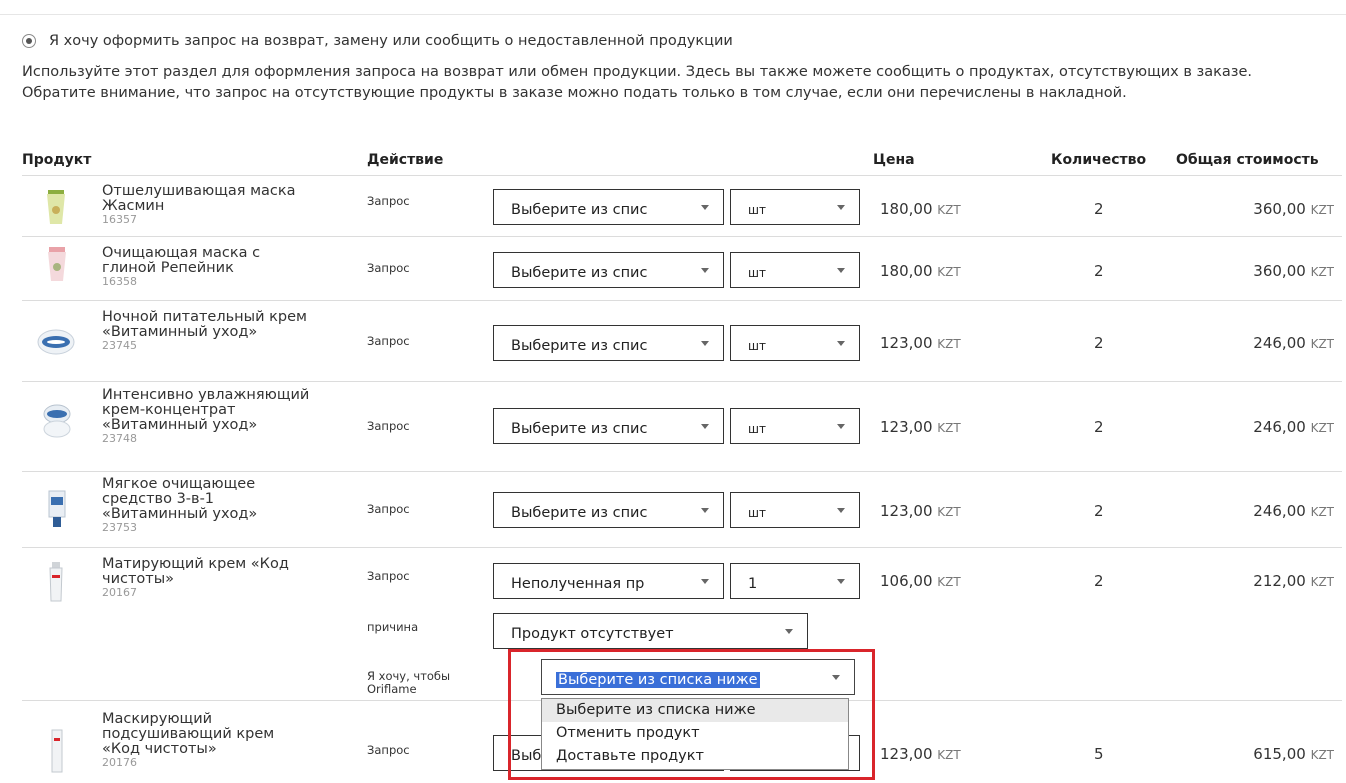 The width and height of the screenshot is (1346, 783). I want to click on want-label: Я хочу, чтобы Oriflame, so click(409, 682).